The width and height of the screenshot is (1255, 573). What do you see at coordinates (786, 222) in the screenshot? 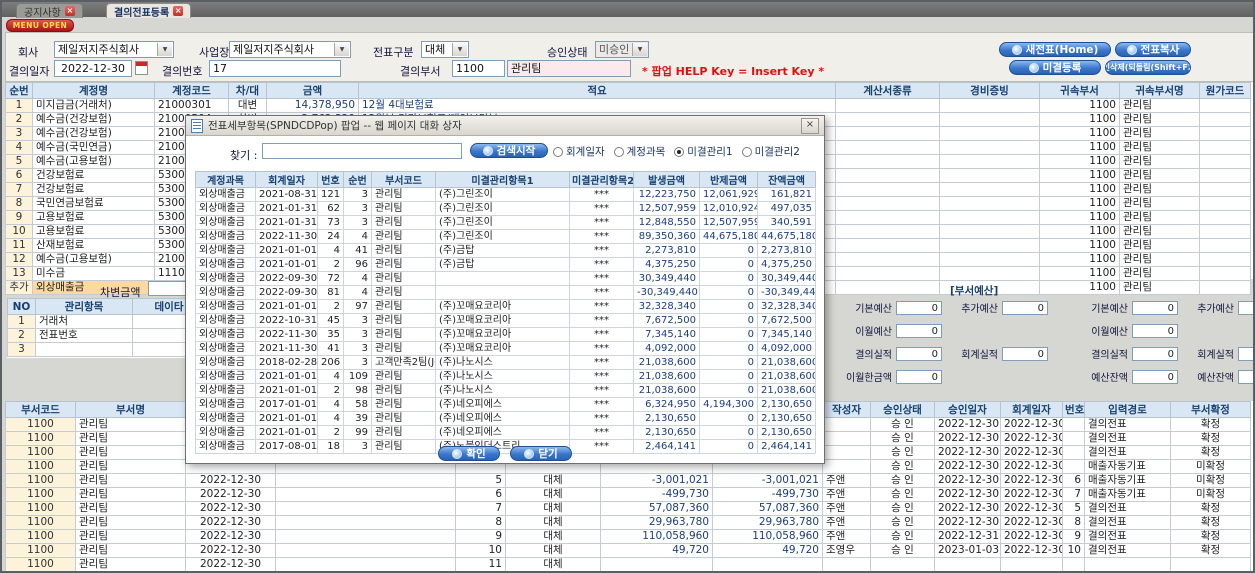
I see `cell: 340,591` at bounding box center [786, 222].